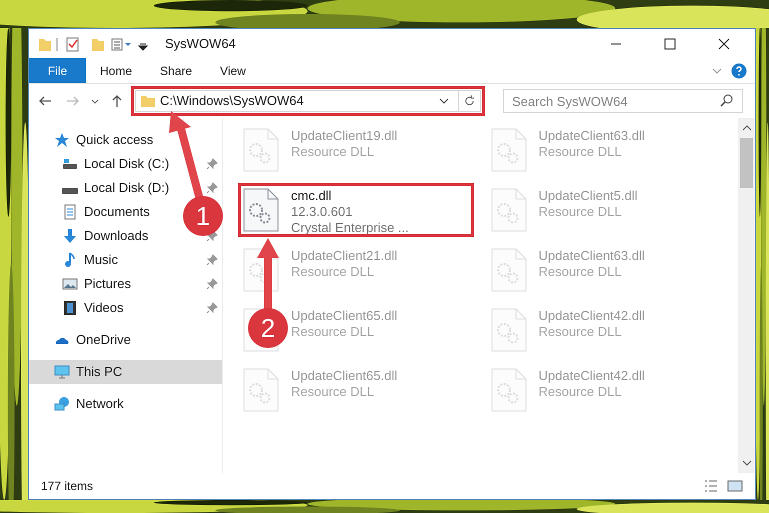 The width and height of the screenshot is (769, 513). What do you see at coordinates (739, 70) in the screenshot?
I see `help-icon` at bounding box center [739, 70].